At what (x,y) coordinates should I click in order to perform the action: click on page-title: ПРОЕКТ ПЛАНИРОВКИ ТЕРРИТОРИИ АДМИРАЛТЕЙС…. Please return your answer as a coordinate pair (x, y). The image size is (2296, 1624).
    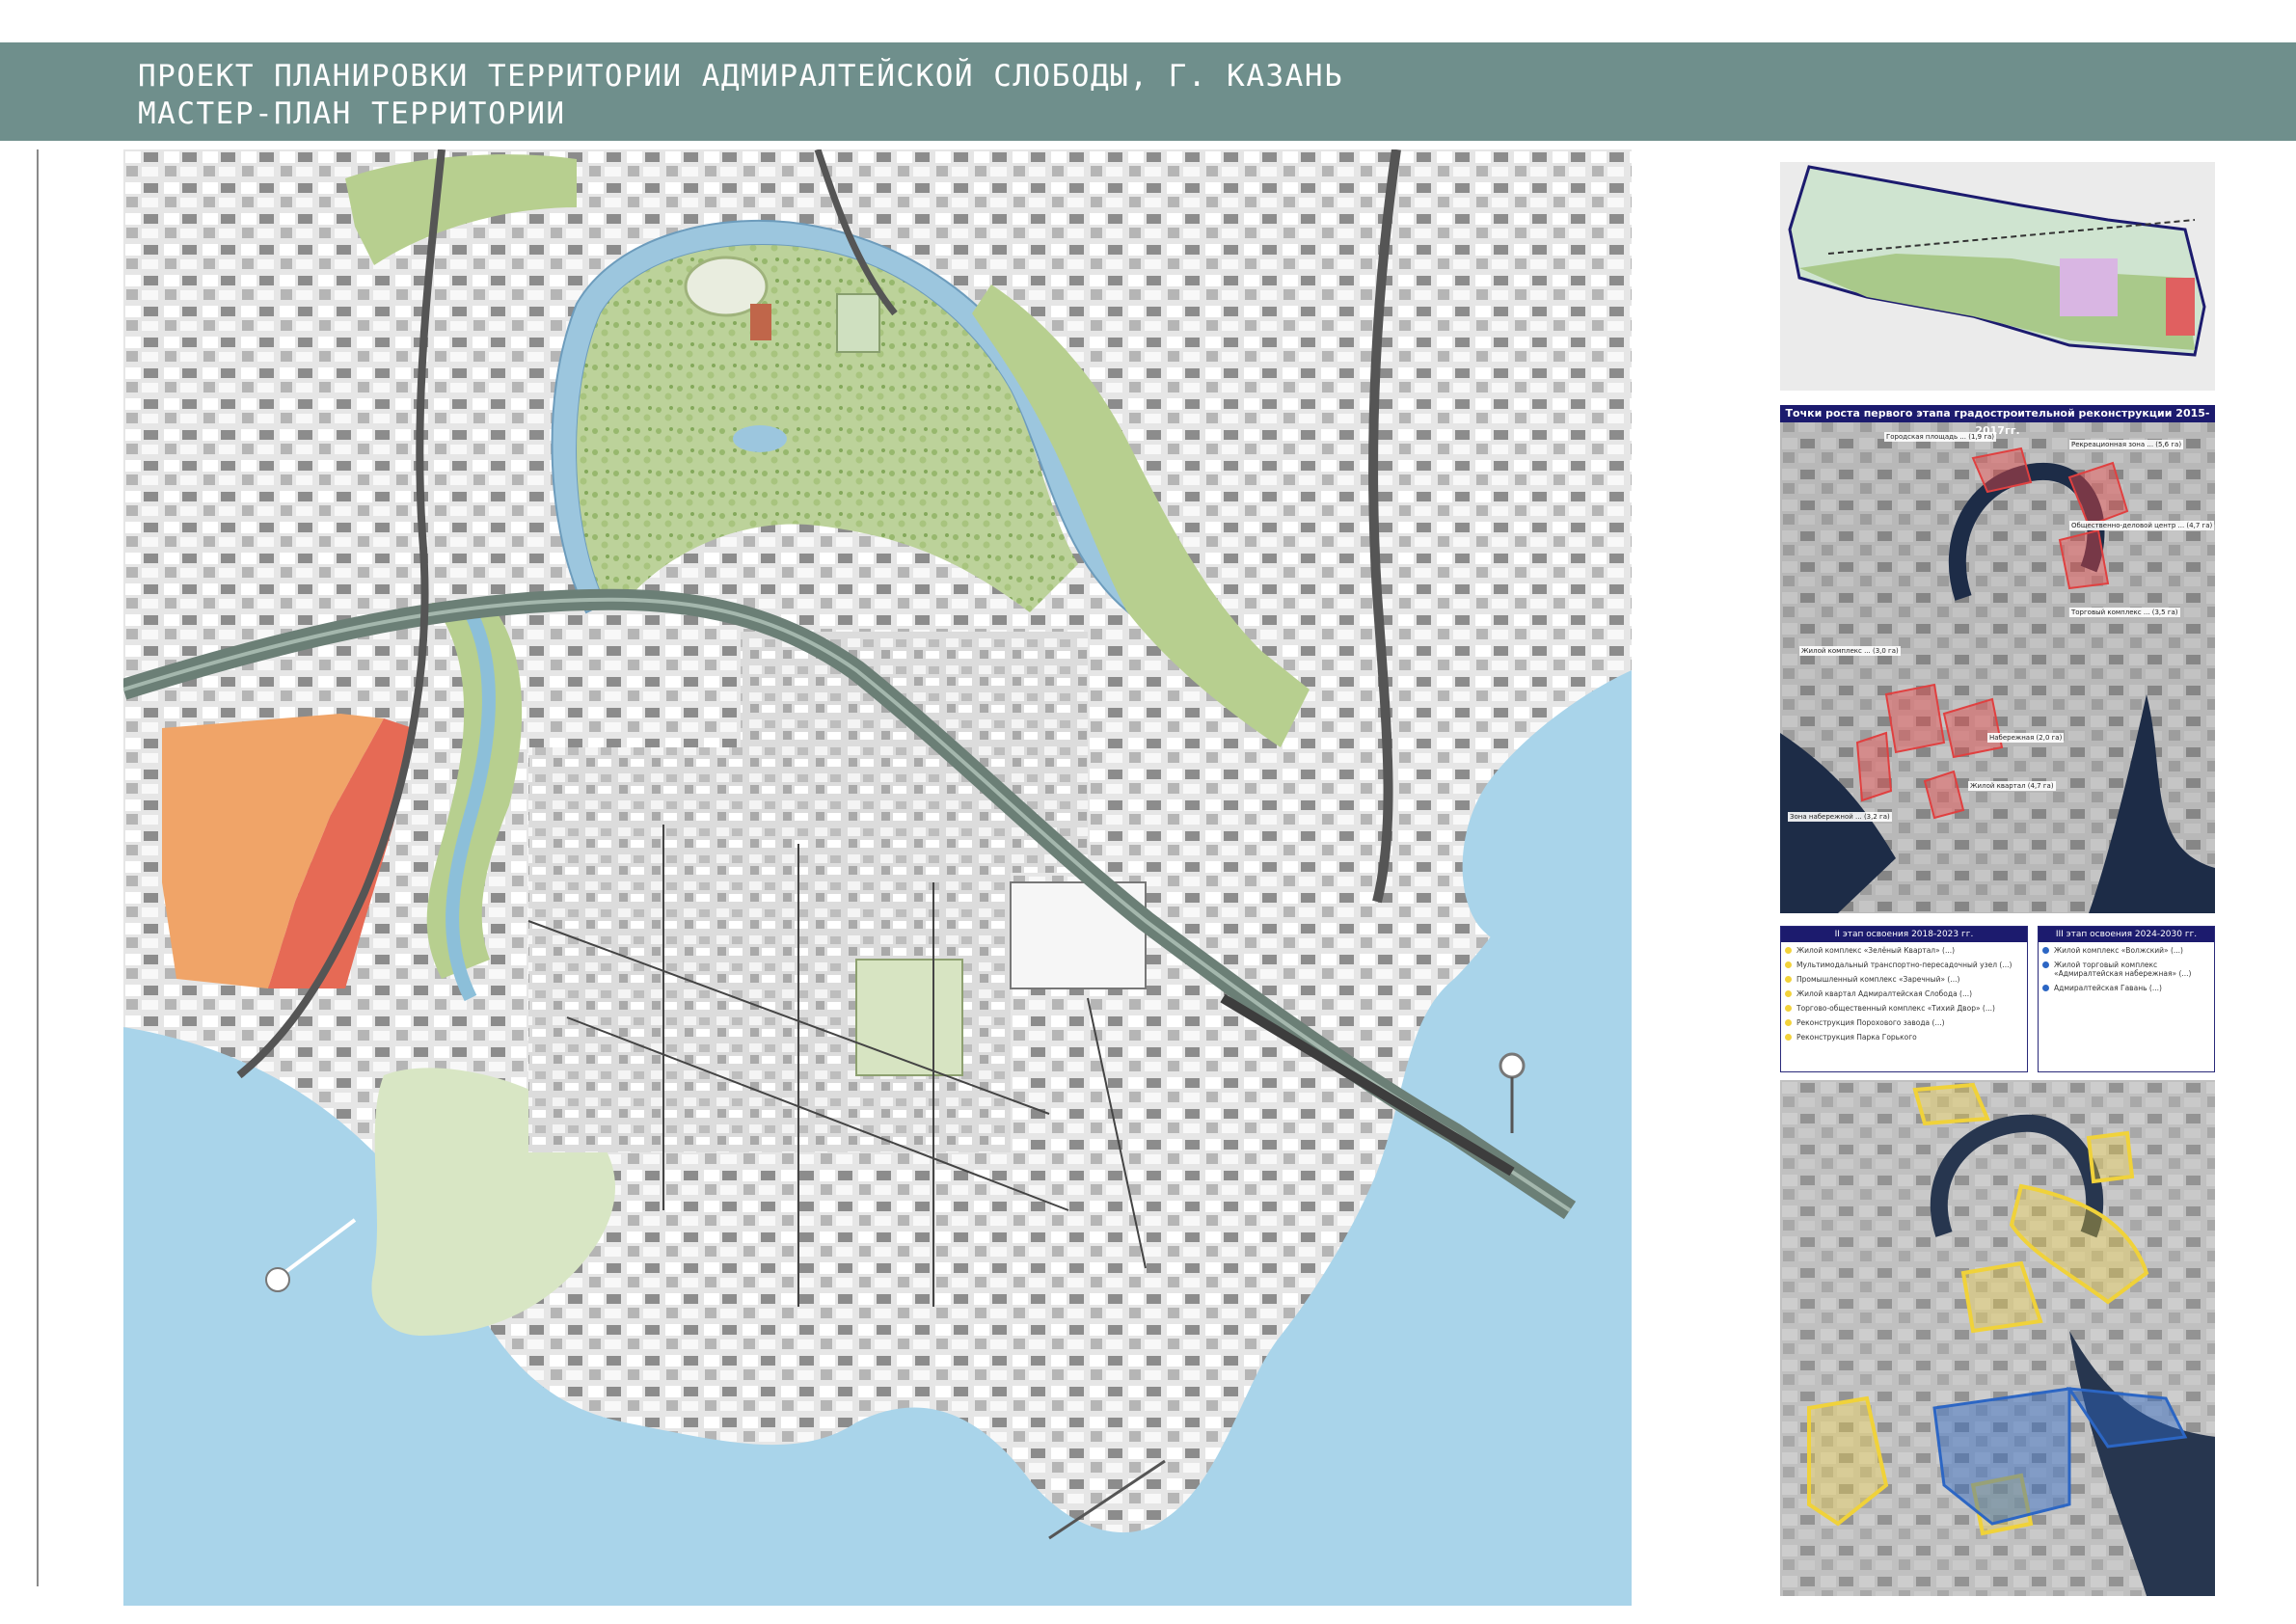
    Looking at the image, I should click on (741, 76).